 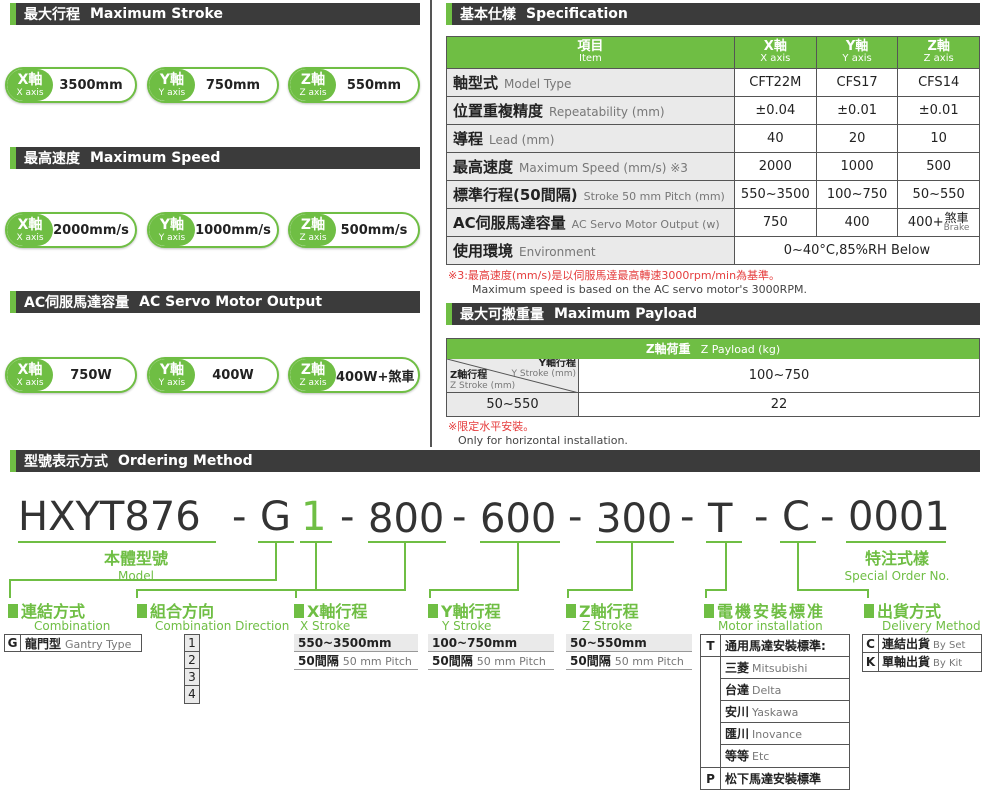 I want to click on y-value: CFS17, so click(x=857, y=82).